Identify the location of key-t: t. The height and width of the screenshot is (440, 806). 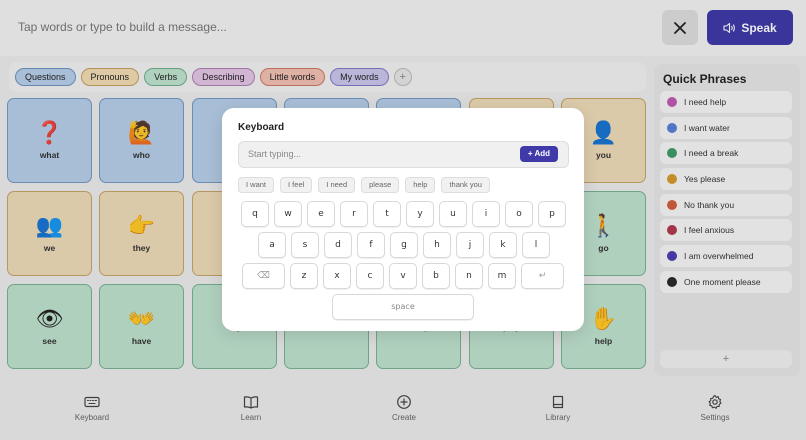
(387, 214).